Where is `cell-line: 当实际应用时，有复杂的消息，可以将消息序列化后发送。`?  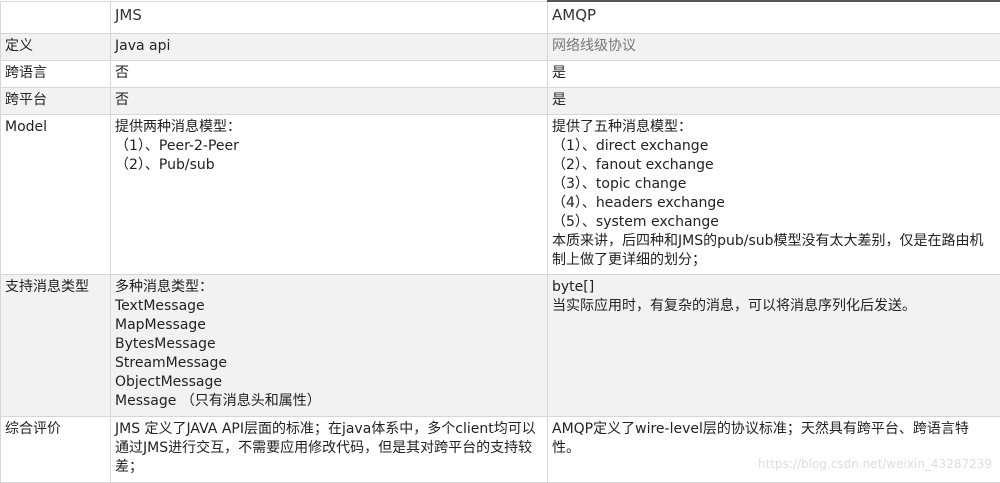 cell-line: 当实际应用时，有复杂的消息，可以将消息序列化后发送。 is located at coordinates (774, 306).